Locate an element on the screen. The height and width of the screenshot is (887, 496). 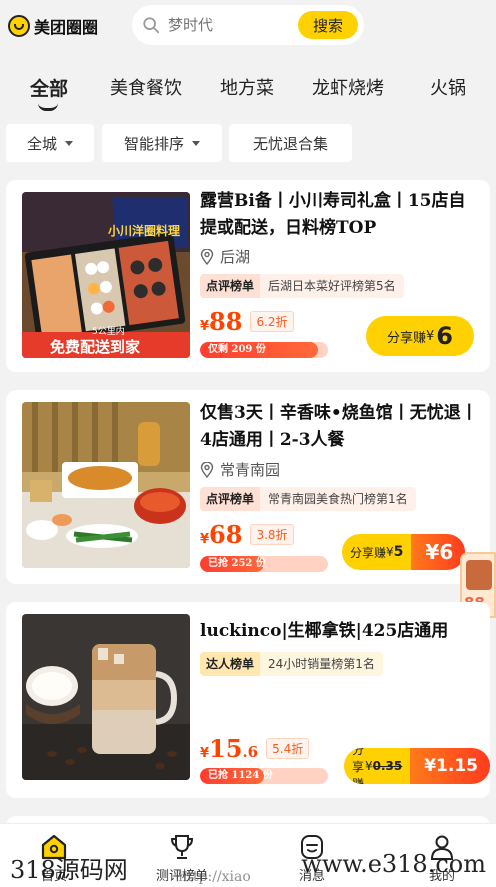
sold-progress: 已抢 252 份 is located at coordinates (264, 564).